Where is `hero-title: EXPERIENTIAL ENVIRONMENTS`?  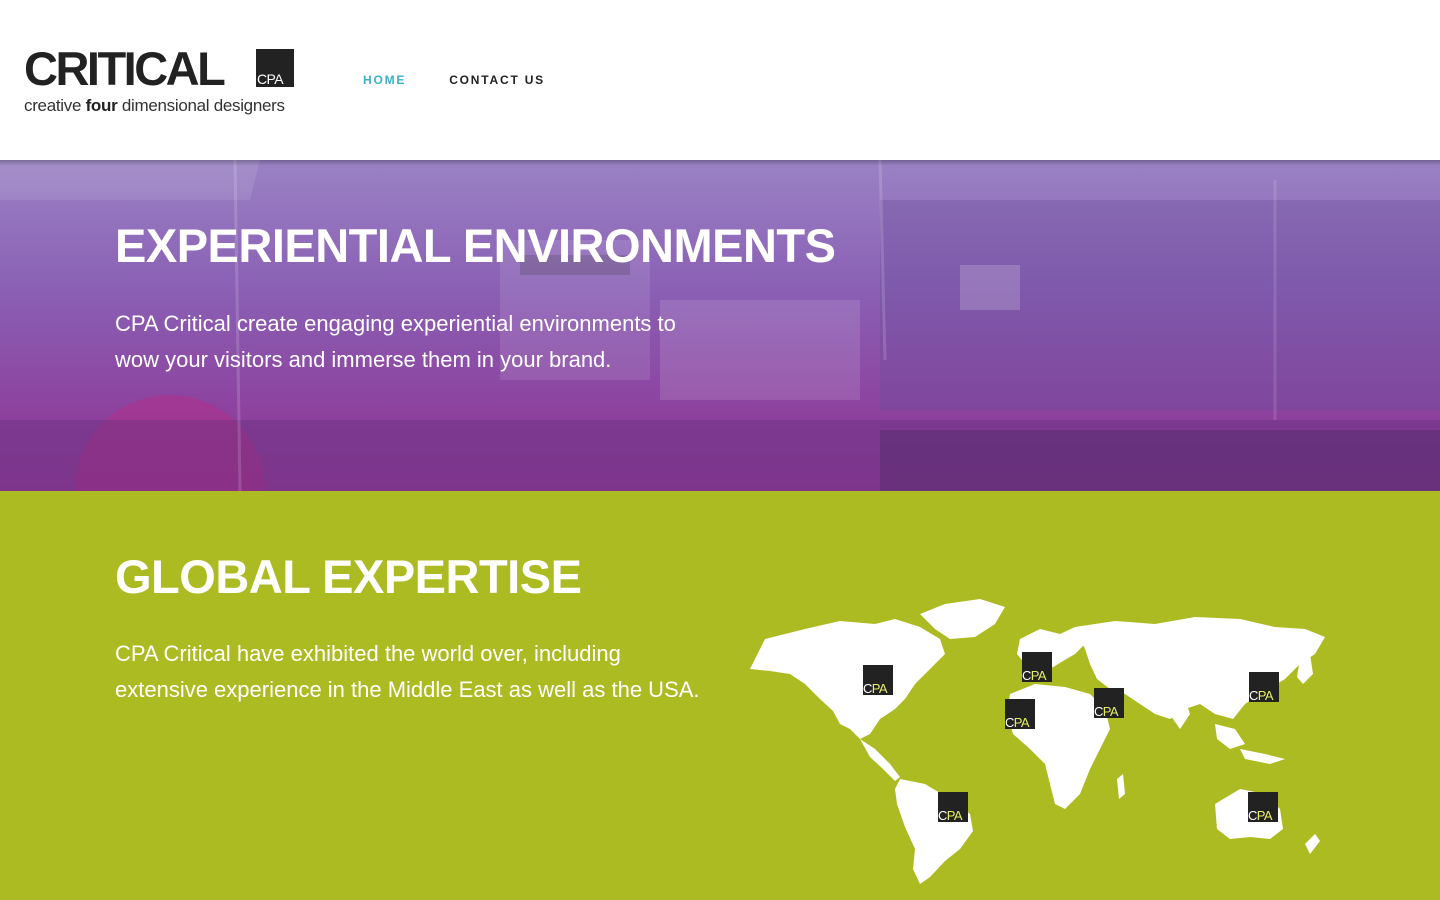 hero-title: EXPERIENTIAL ENVIRONMENTS is located at coordinates (475, 245).